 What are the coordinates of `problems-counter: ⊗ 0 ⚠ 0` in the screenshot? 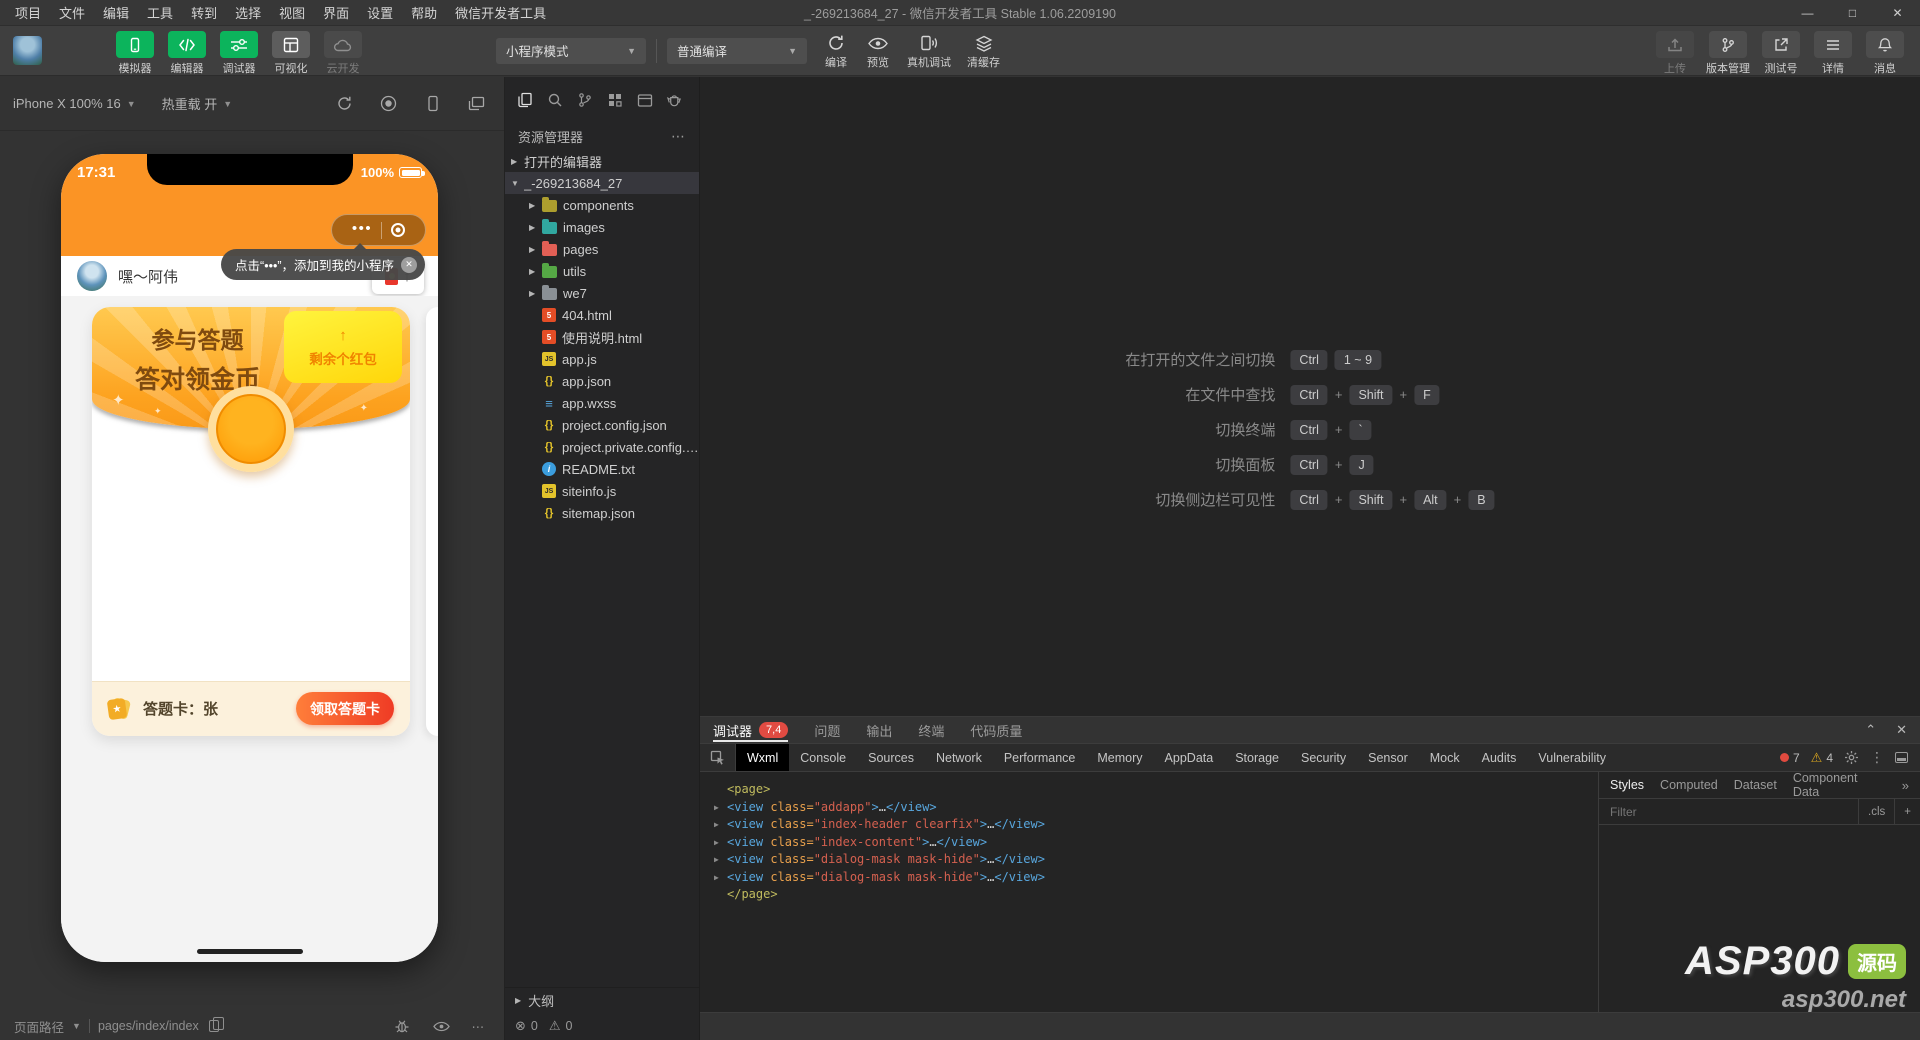 It's located at (602, 1026).